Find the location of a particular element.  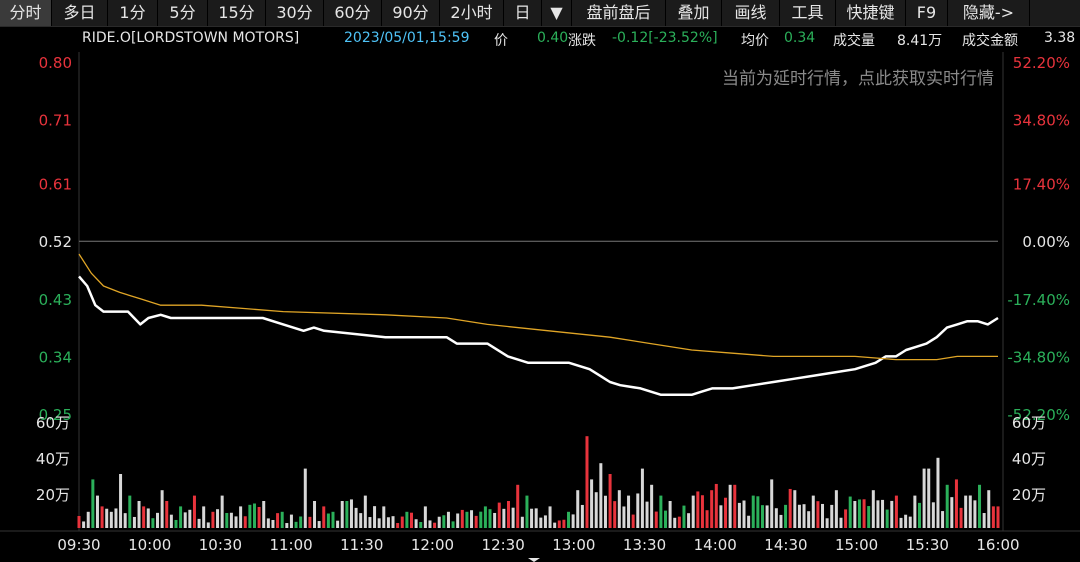

time-tick-label: 14:00 is located at coordinates (715, 545).